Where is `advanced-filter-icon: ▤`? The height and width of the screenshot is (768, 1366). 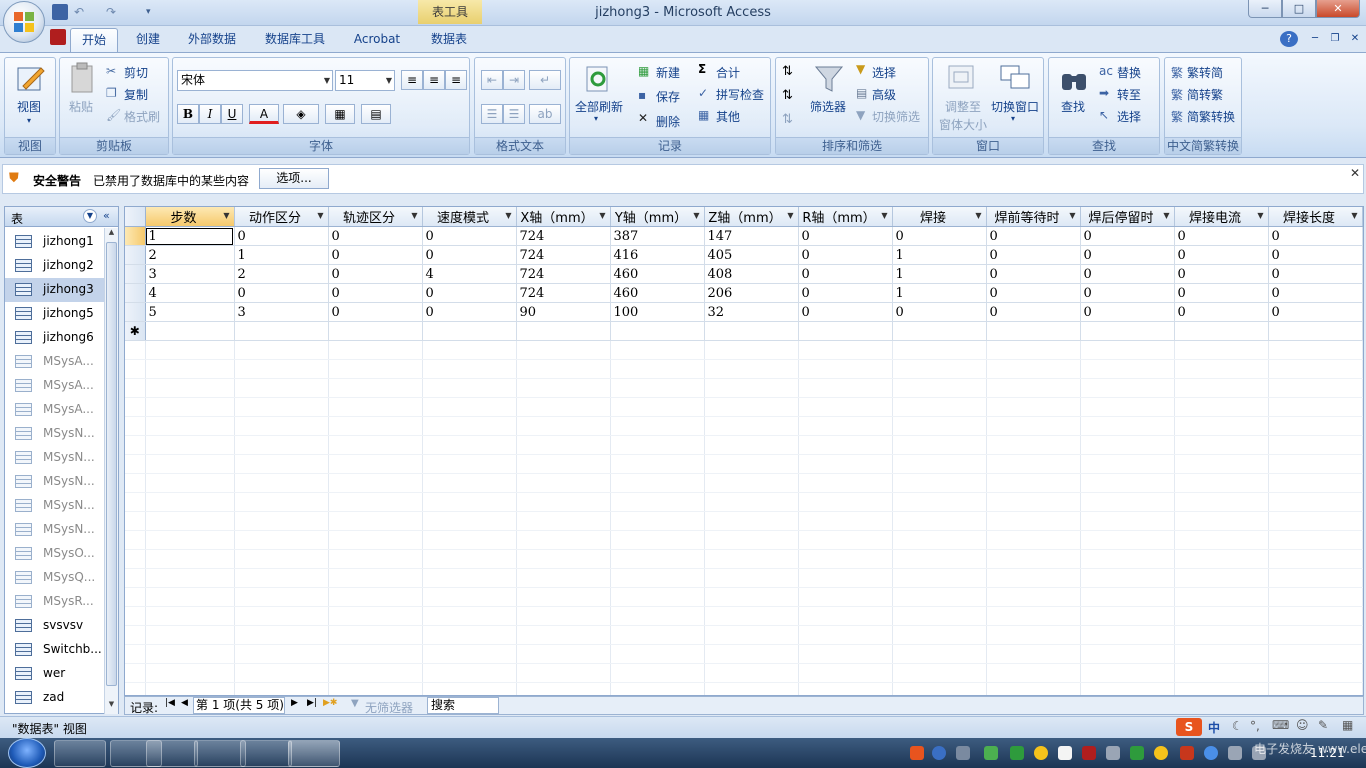
advanced-filter-icon: ▤ is located at coordinates (861, 93).